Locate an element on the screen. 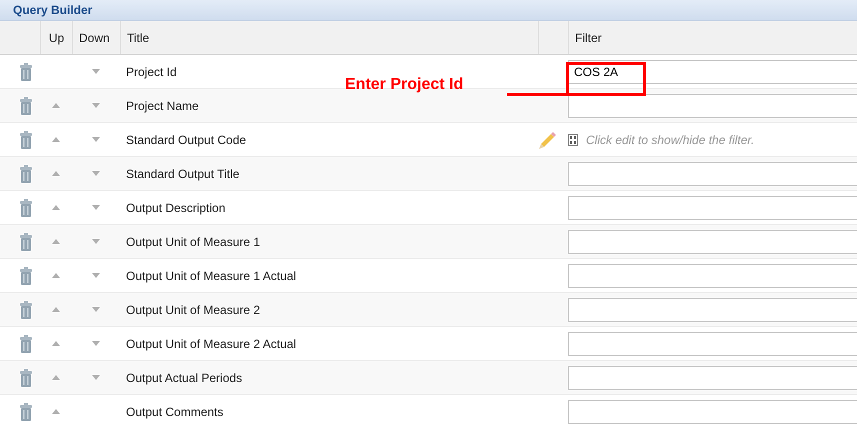 The width and height of the screenshot is (857, 427). field-title: Project Id is located at coordinates (151, 71).